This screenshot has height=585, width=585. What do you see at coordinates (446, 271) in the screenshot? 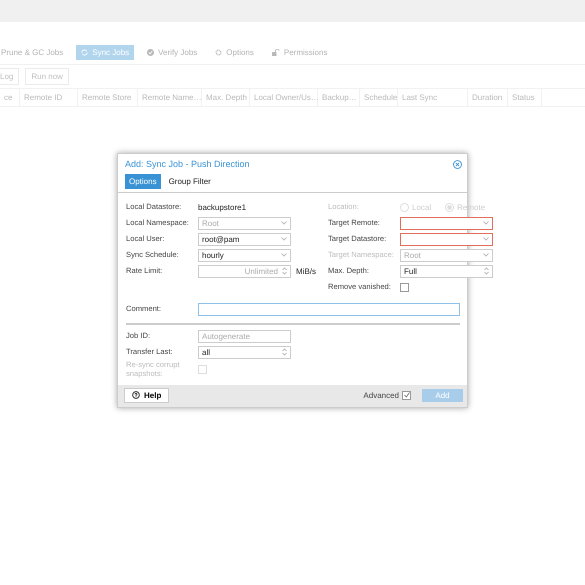
I see `number-field: Full` at bounding box center [446, 271].